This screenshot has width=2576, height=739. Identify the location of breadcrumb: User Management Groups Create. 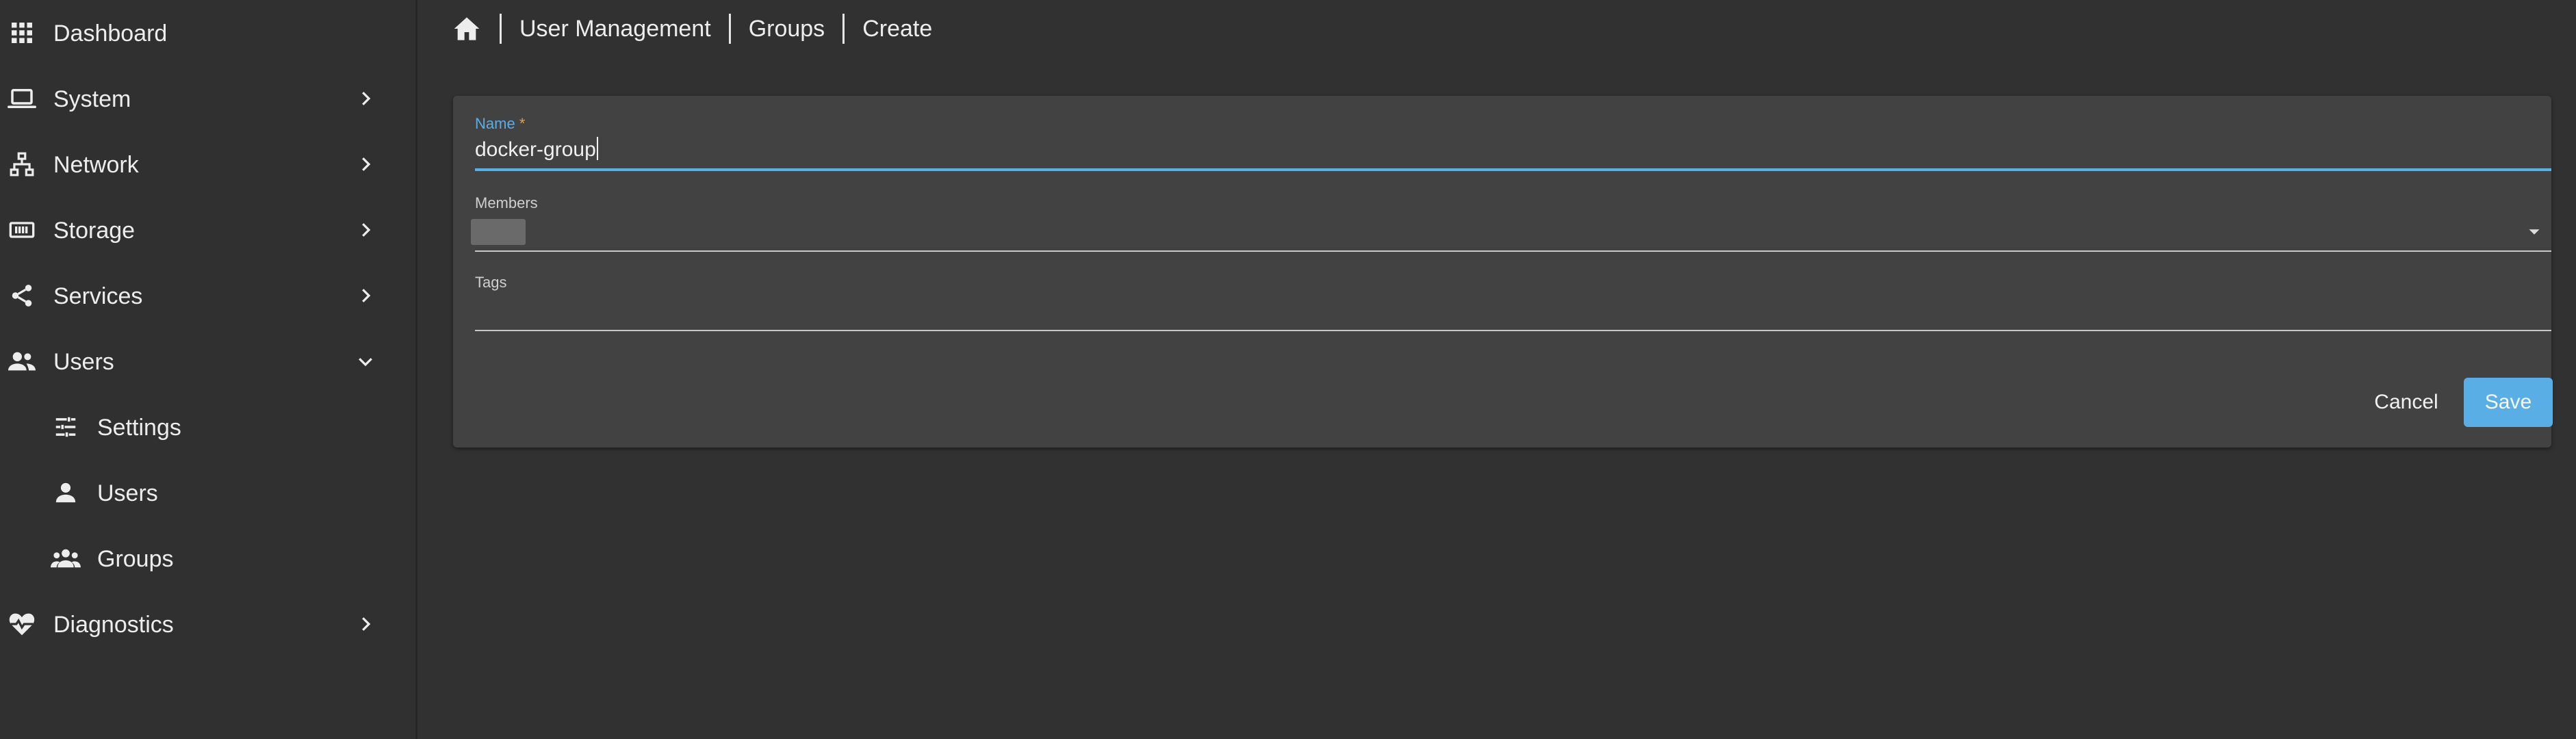
(692, 29).